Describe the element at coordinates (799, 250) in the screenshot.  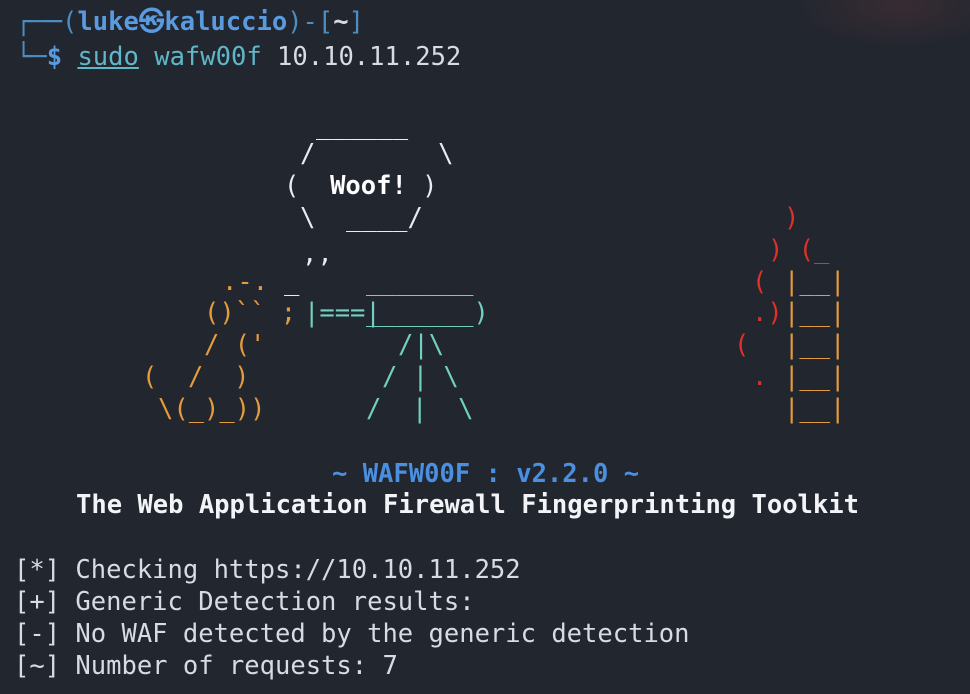
I see `fire-flame-2: ) (_` at that location.